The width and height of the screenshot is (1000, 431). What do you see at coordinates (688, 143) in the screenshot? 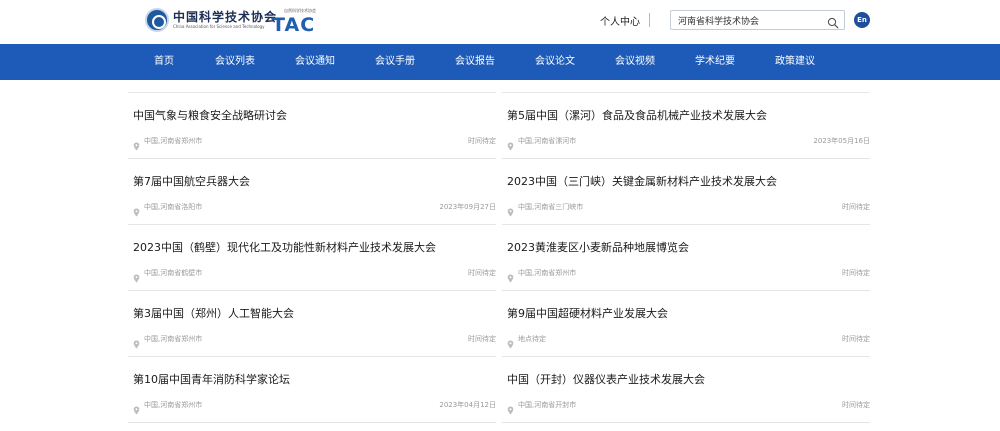
I see `conference-meta: 中国,河南省漯河市 2023年05月16日` at bounding box center [688, 143].